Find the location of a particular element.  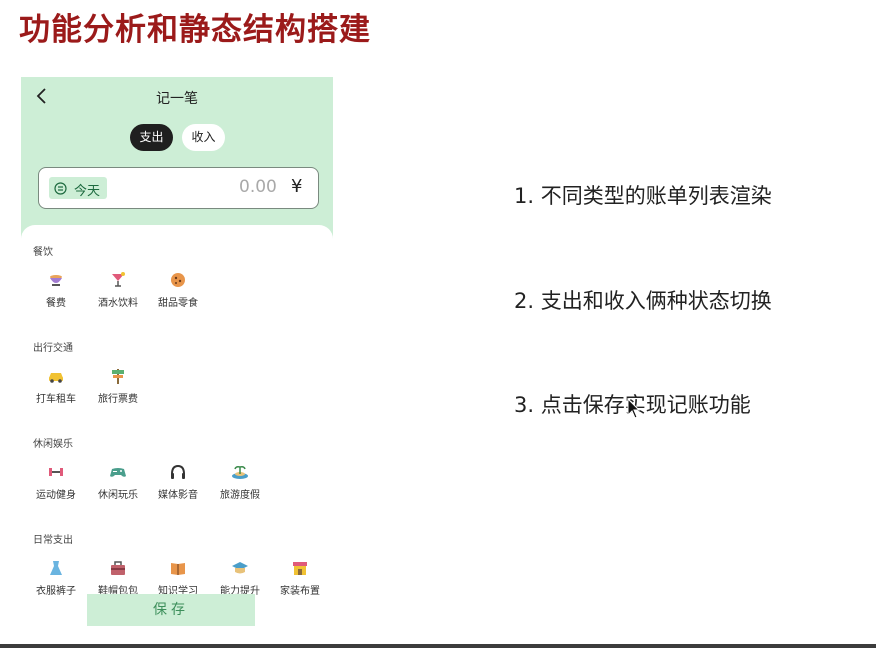

category-item: 打车租车 is located at coordinates (56, 387).